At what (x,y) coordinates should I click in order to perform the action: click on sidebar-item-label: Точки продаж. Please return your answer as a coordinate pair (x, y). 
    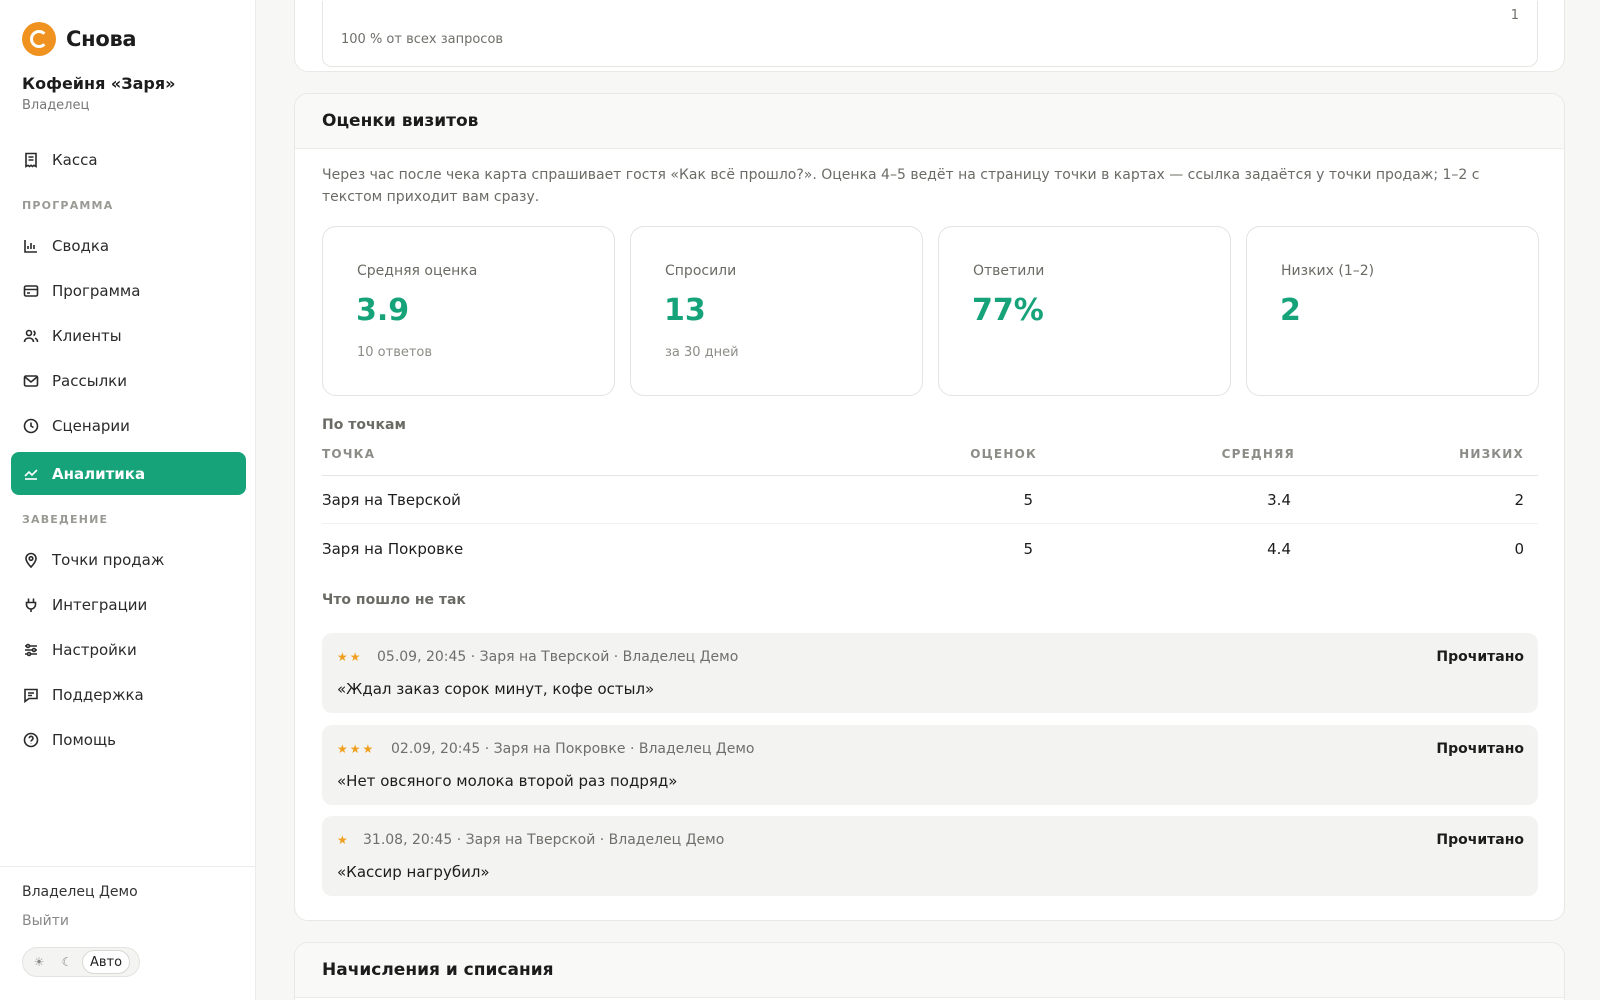
    Looking at the image, I should click on (108, 559).